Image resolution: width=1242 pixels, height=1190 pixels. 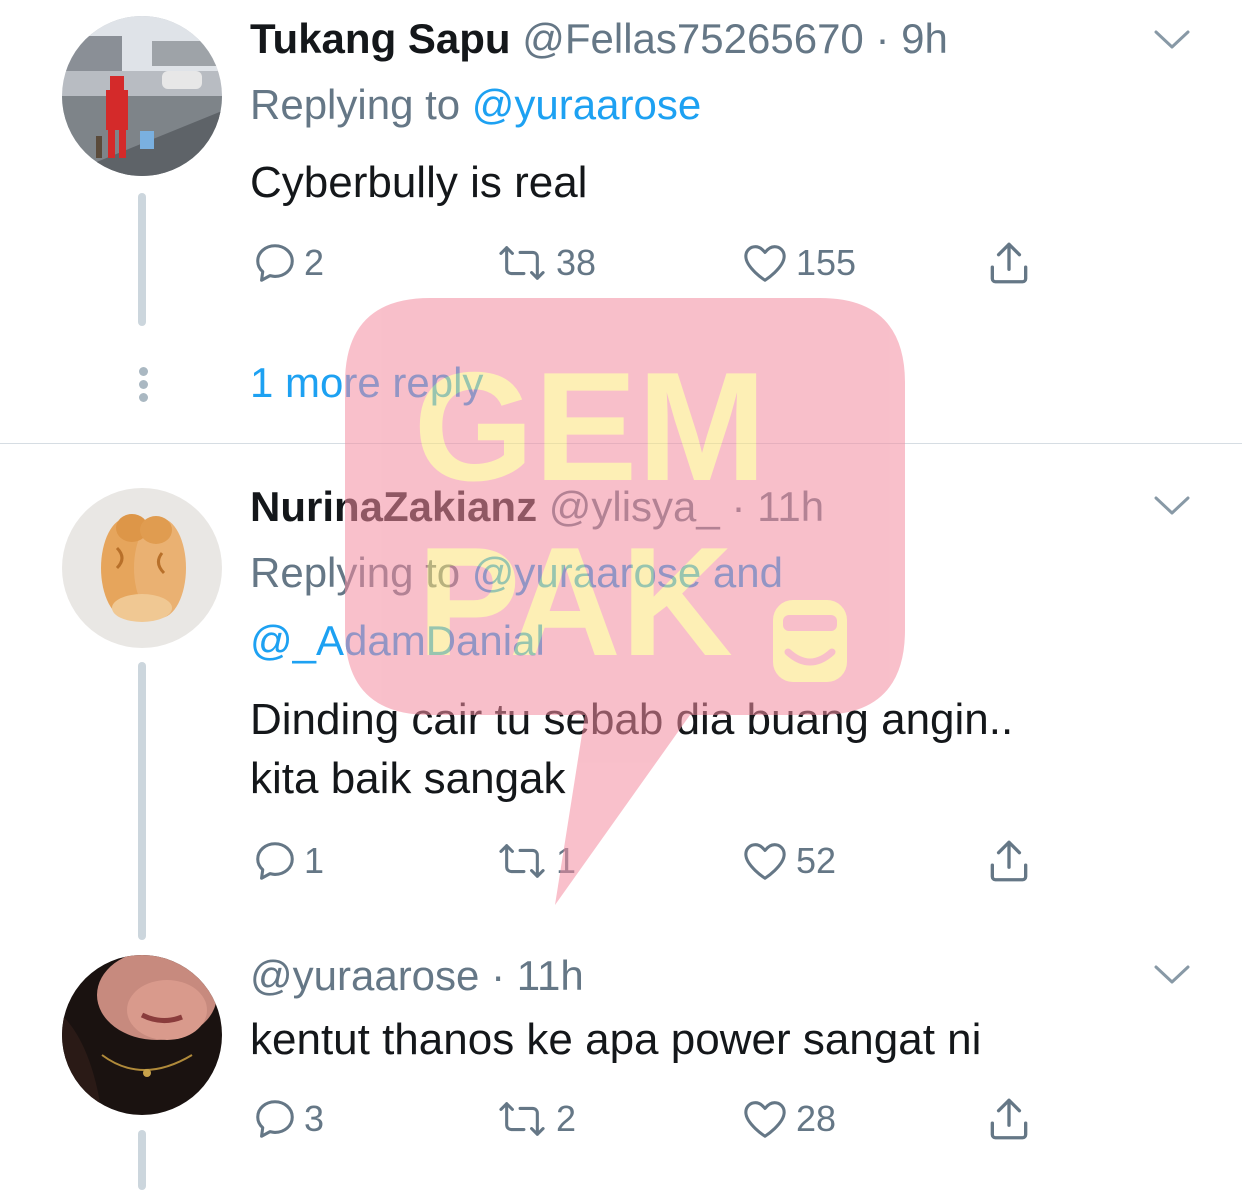 I want to click on reply-count: 1, so click(x=314, y=860).